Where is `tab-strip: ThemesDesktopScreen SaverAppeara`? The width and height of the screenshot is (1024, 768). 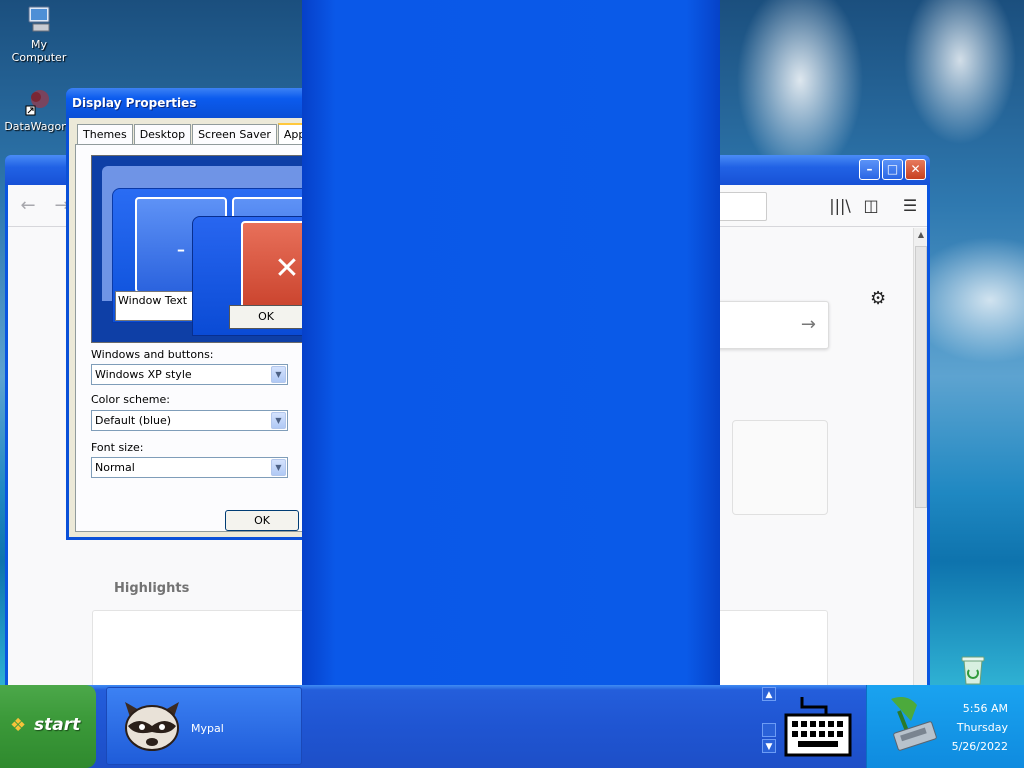 tab-strip: ThemesDesktopScreen SaverAppeara is located at coordinates (207, 134).